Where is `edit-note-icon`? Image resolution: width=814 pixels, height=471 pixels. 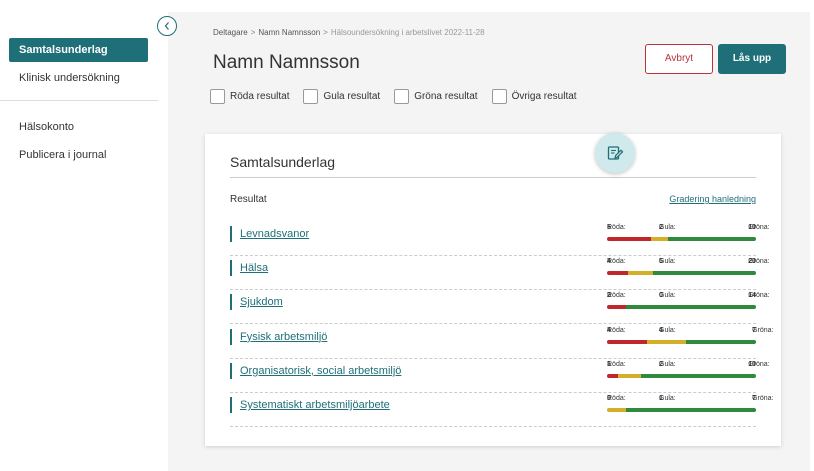 edit-note-icon is located at coordinates (615, 153).